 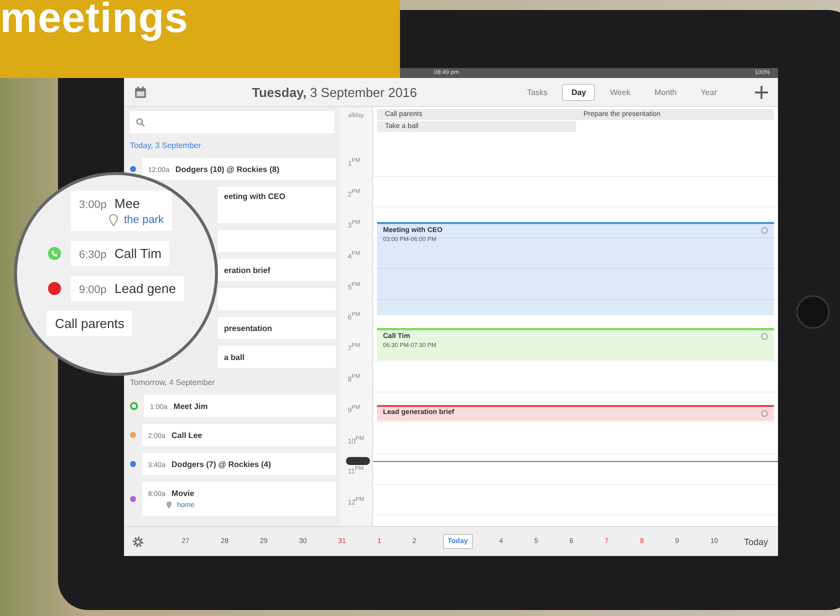 I want to click on event-time: 3:00p, so click(x=93, y=205).